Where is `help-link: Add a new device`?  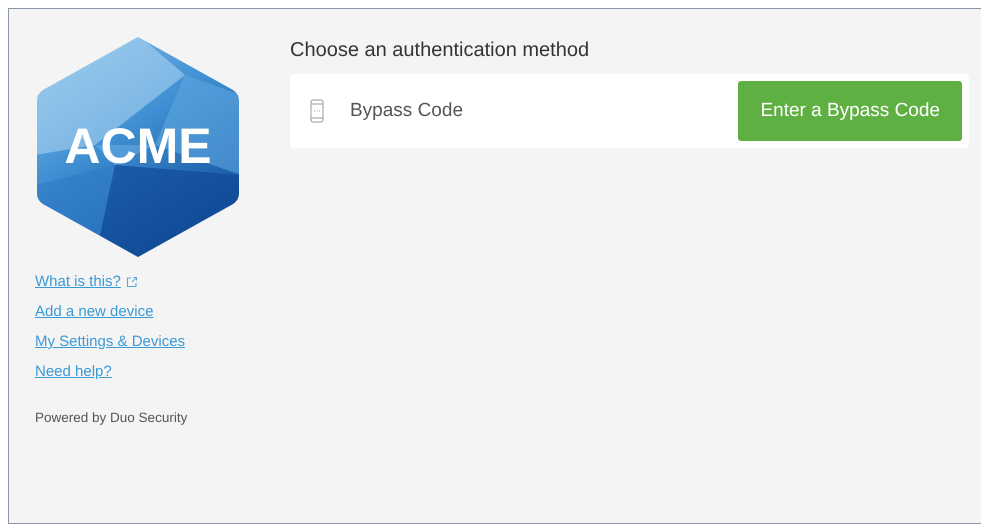
help-link: Add a new device is located at coordinates (94, 311).